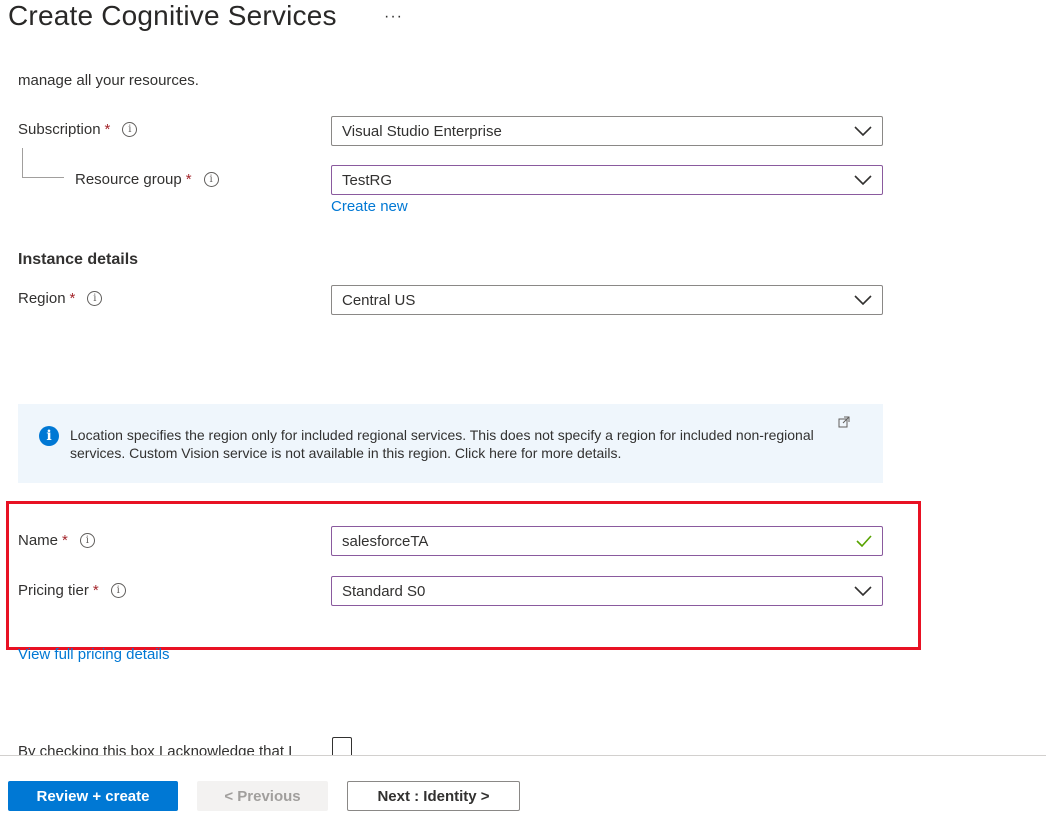 The image size is (1046, 830). What do you see at coordinates (393, 17) in the screenshot?
I see `more-options-icon: ···` at bounding box center [393, 17].